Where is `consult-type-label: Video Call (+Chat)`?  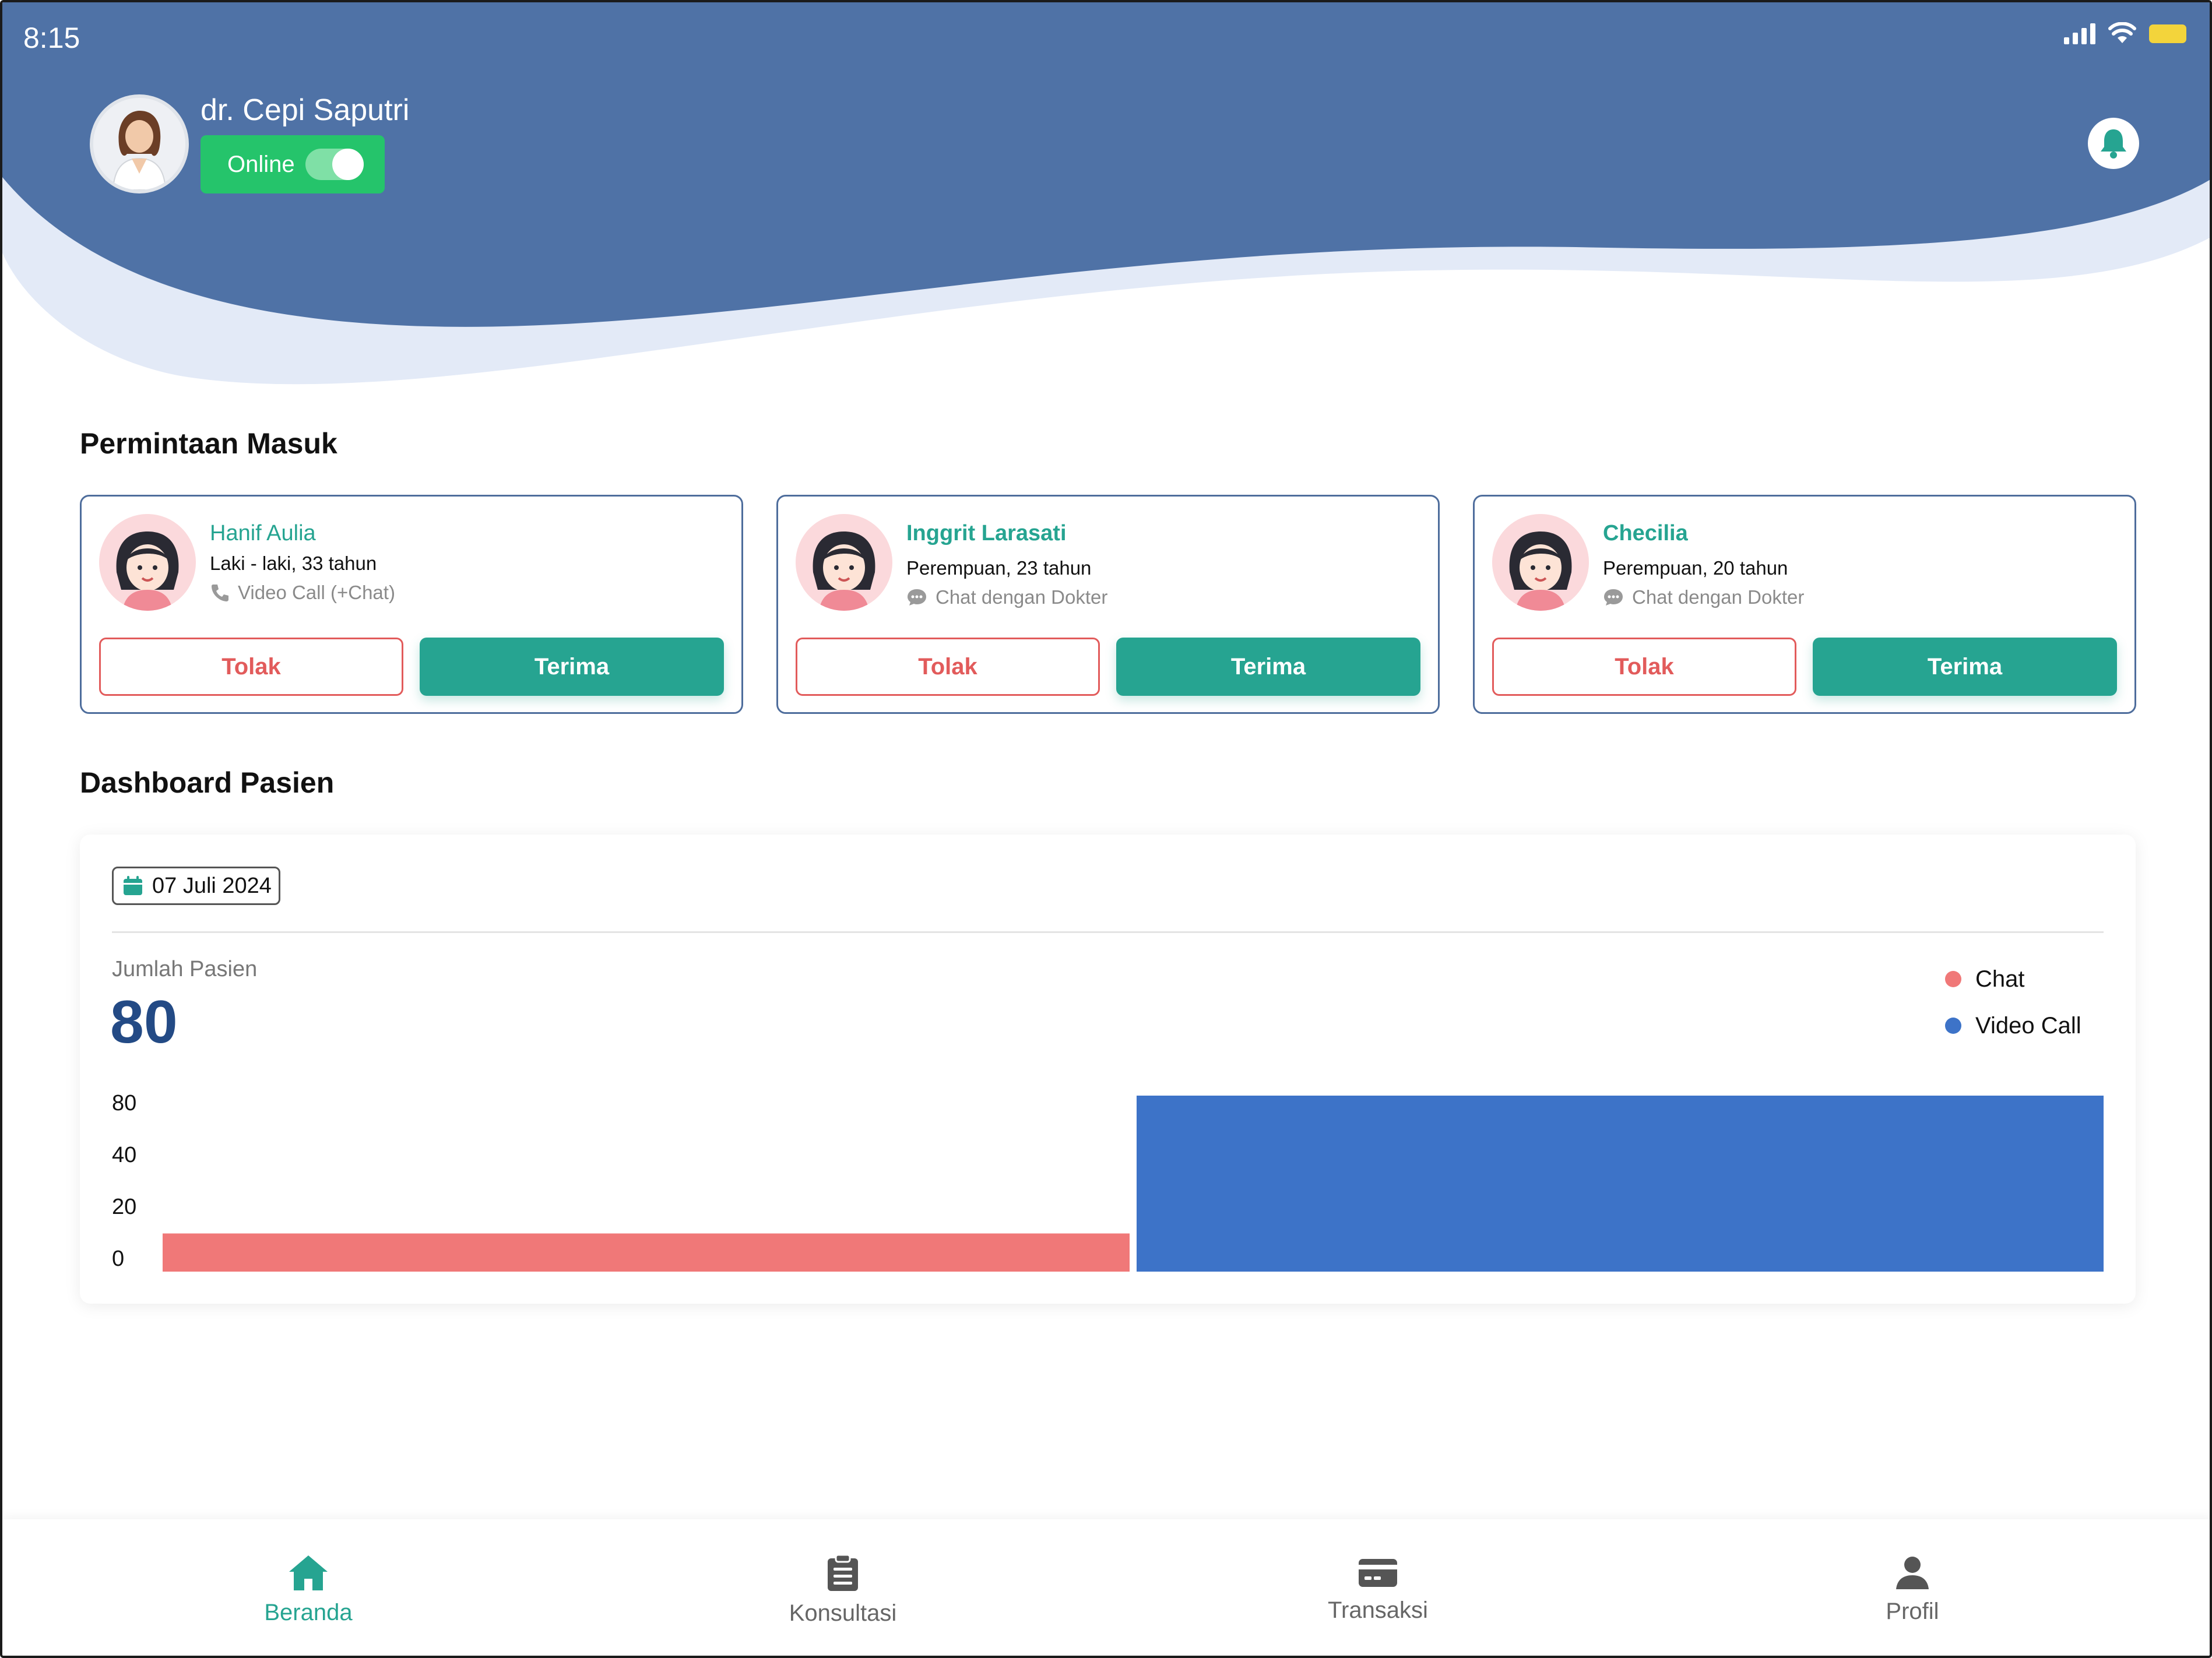 consult-type-label: Video Call (+Chat) is located at coordinates (316, 592).